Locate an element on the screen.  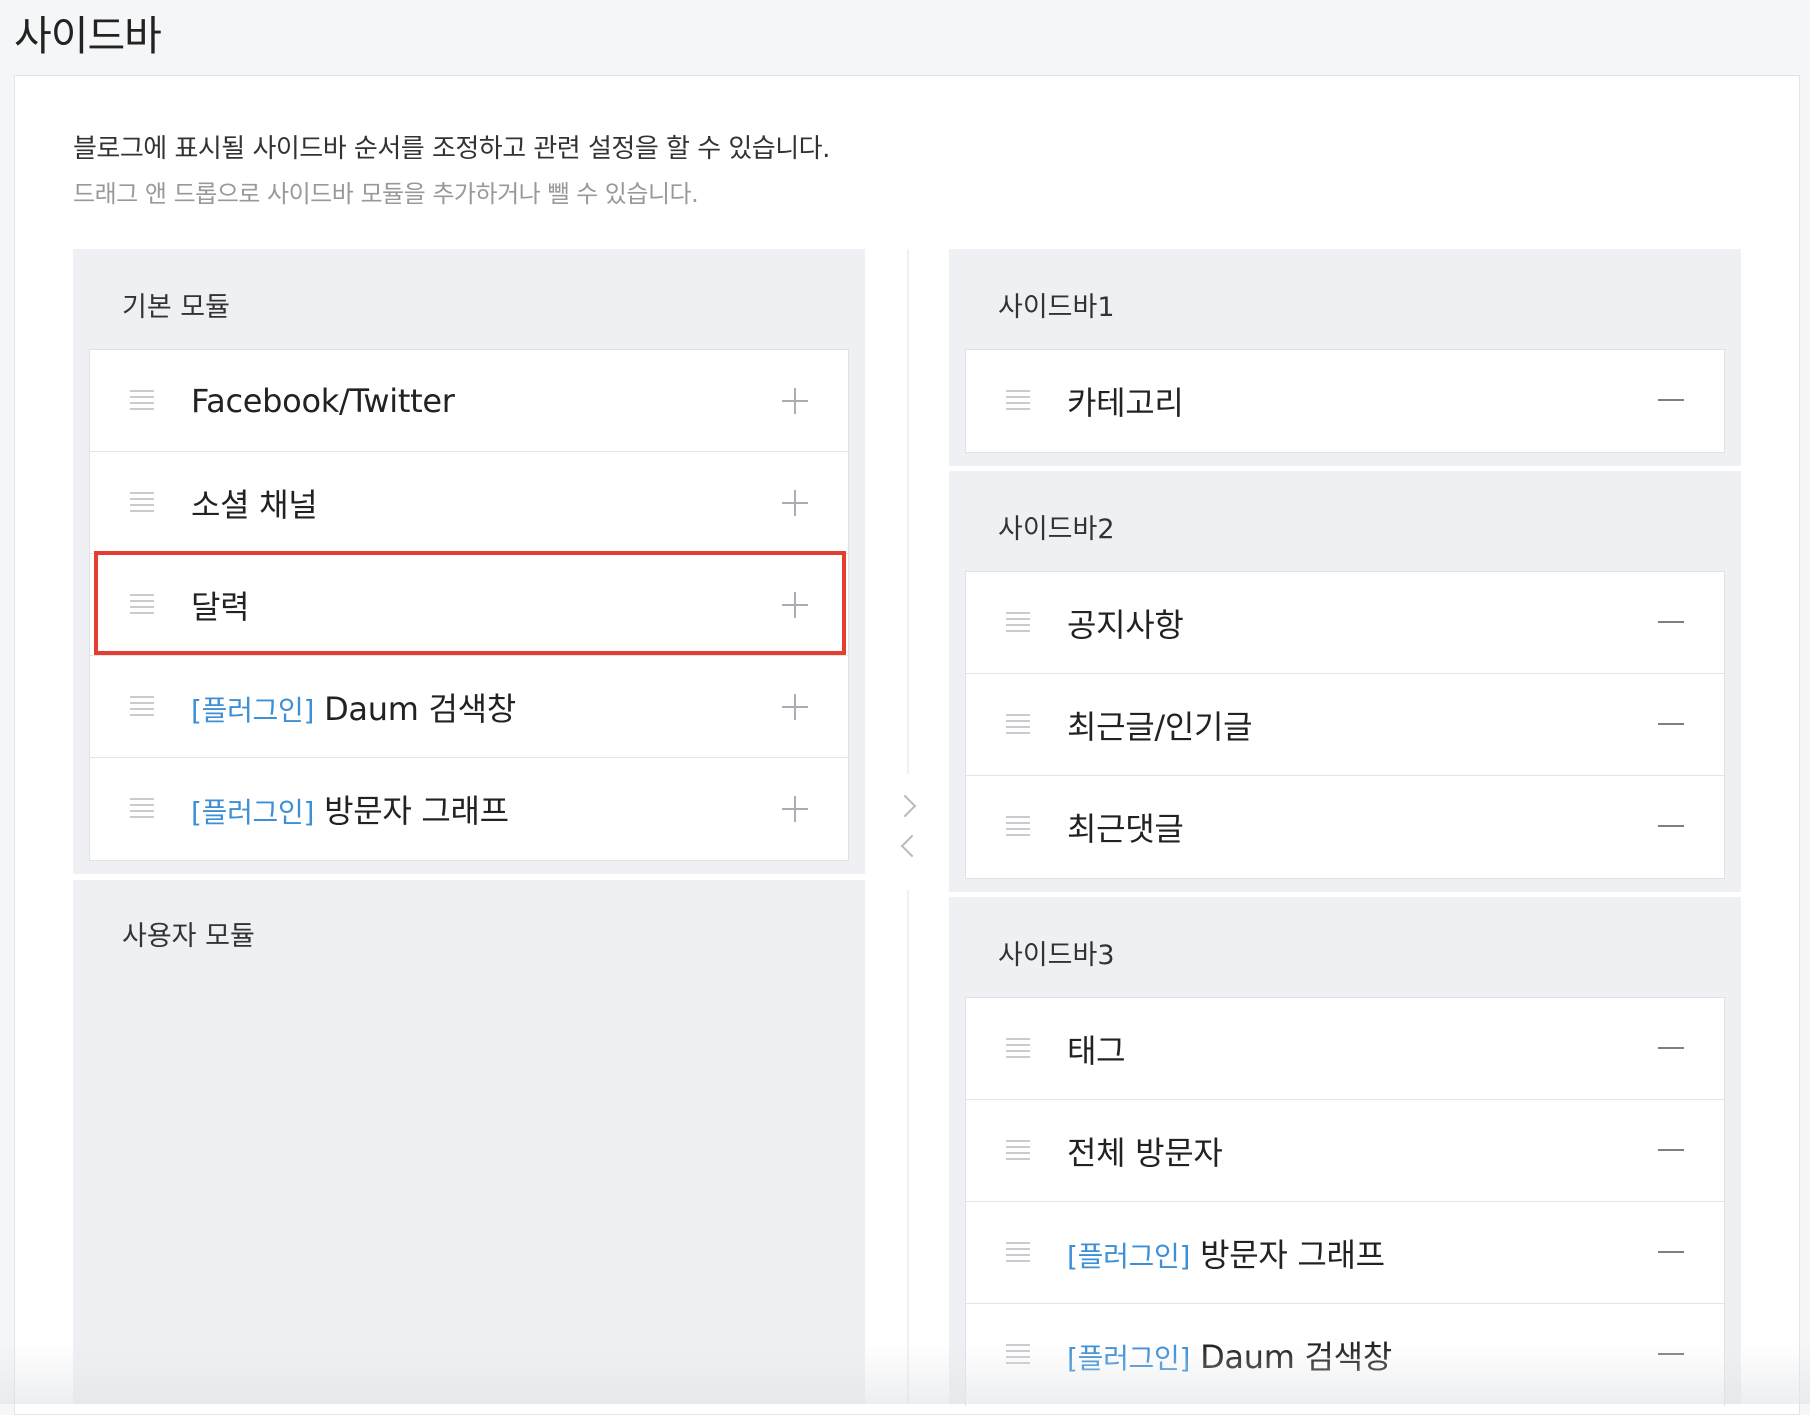
module-item-category: 카테고리 is located at coordinates (1345, 401).